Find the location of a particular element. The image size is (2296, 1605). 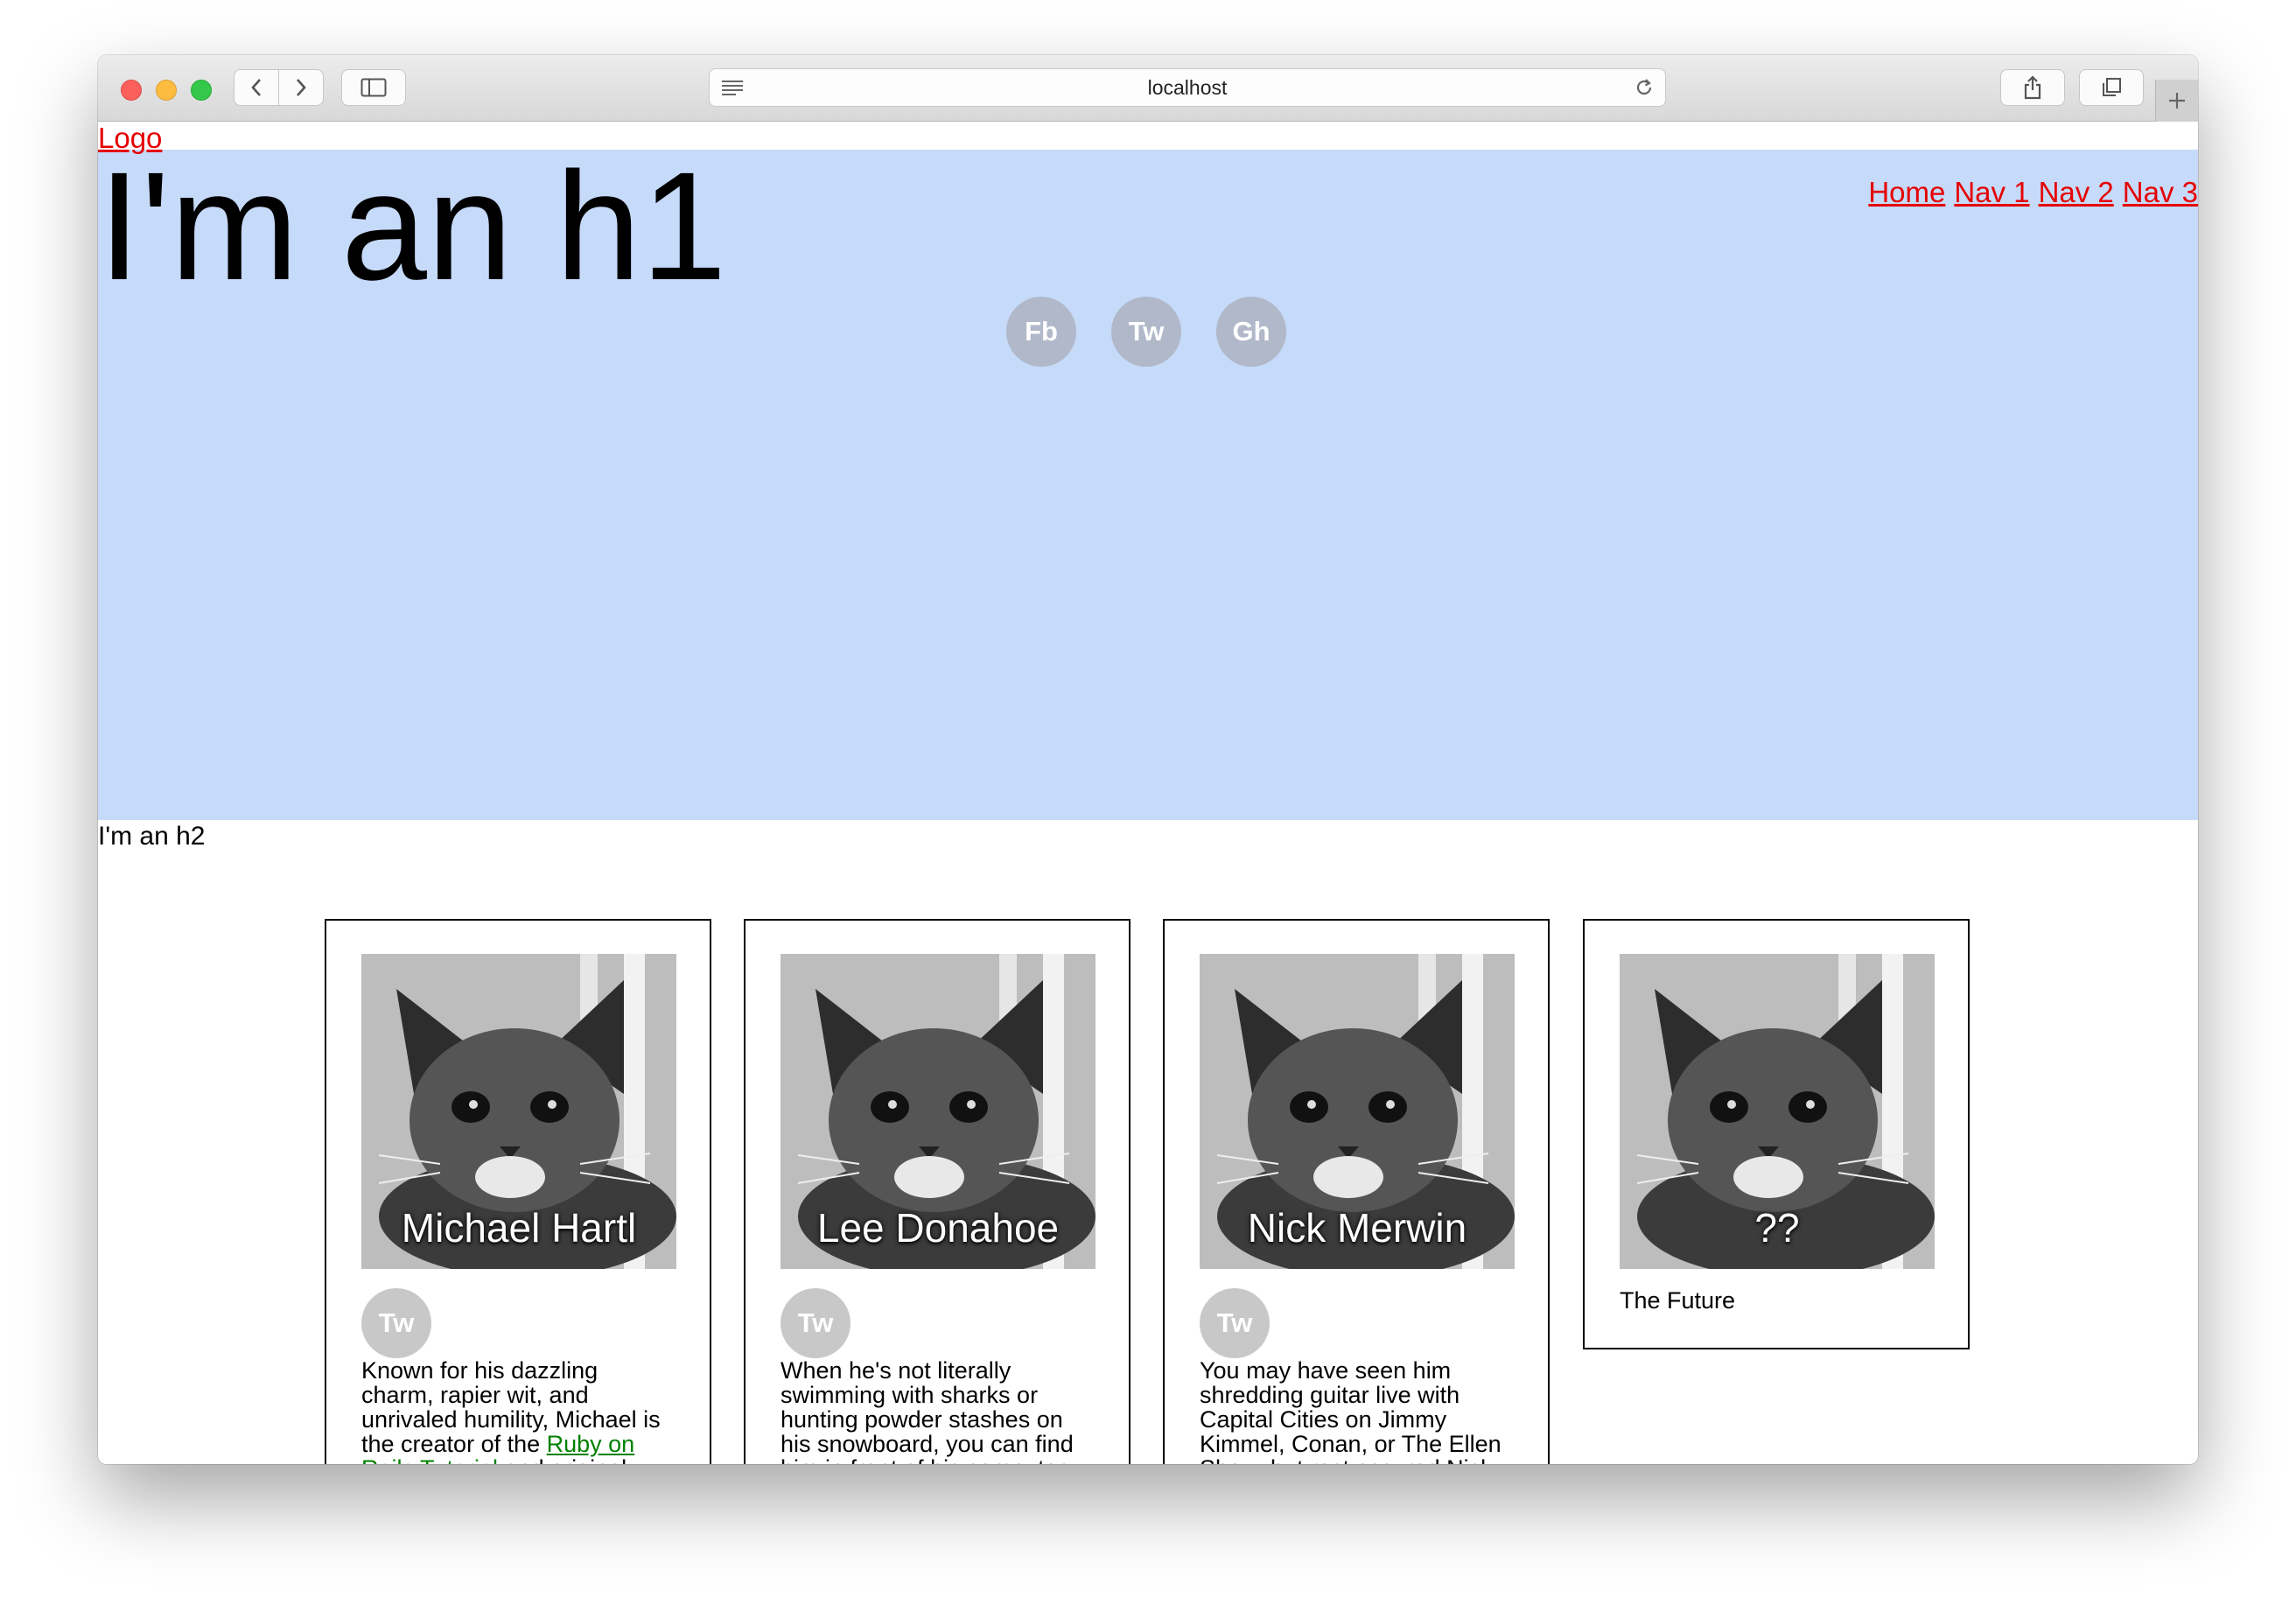

nav-home-link: Home is located at coordinates (1906, 193).